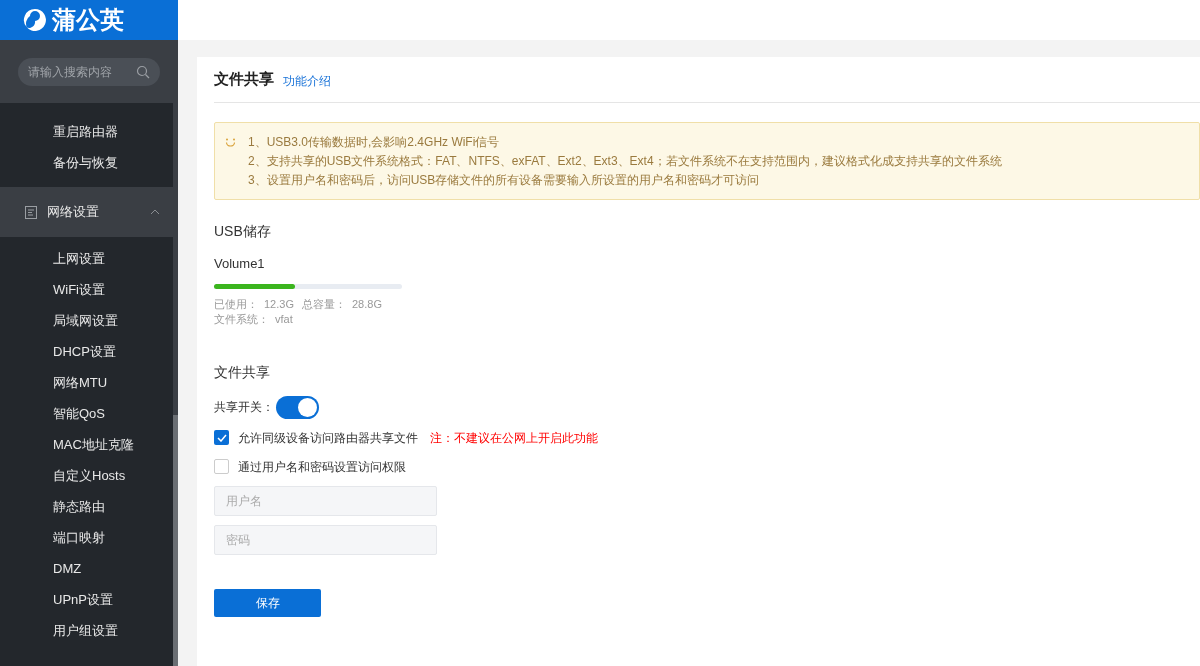 The height and width of the screenshot is (666, 1200). I want to click on page-title: 文件共享, so click(244, 78).